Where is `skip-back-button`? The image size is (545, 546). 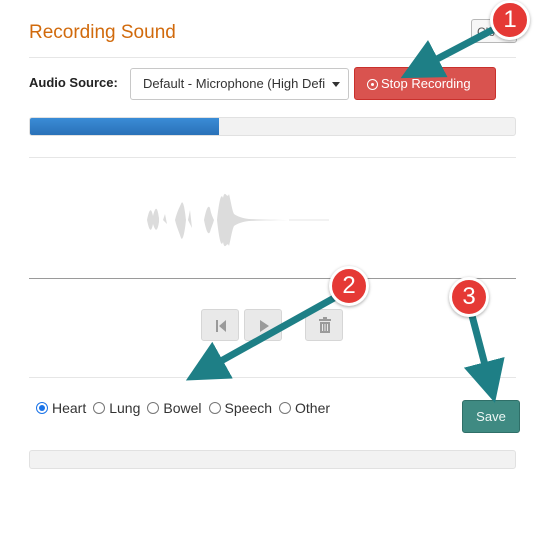 skip-back-button is located at coordinates (220, 325).